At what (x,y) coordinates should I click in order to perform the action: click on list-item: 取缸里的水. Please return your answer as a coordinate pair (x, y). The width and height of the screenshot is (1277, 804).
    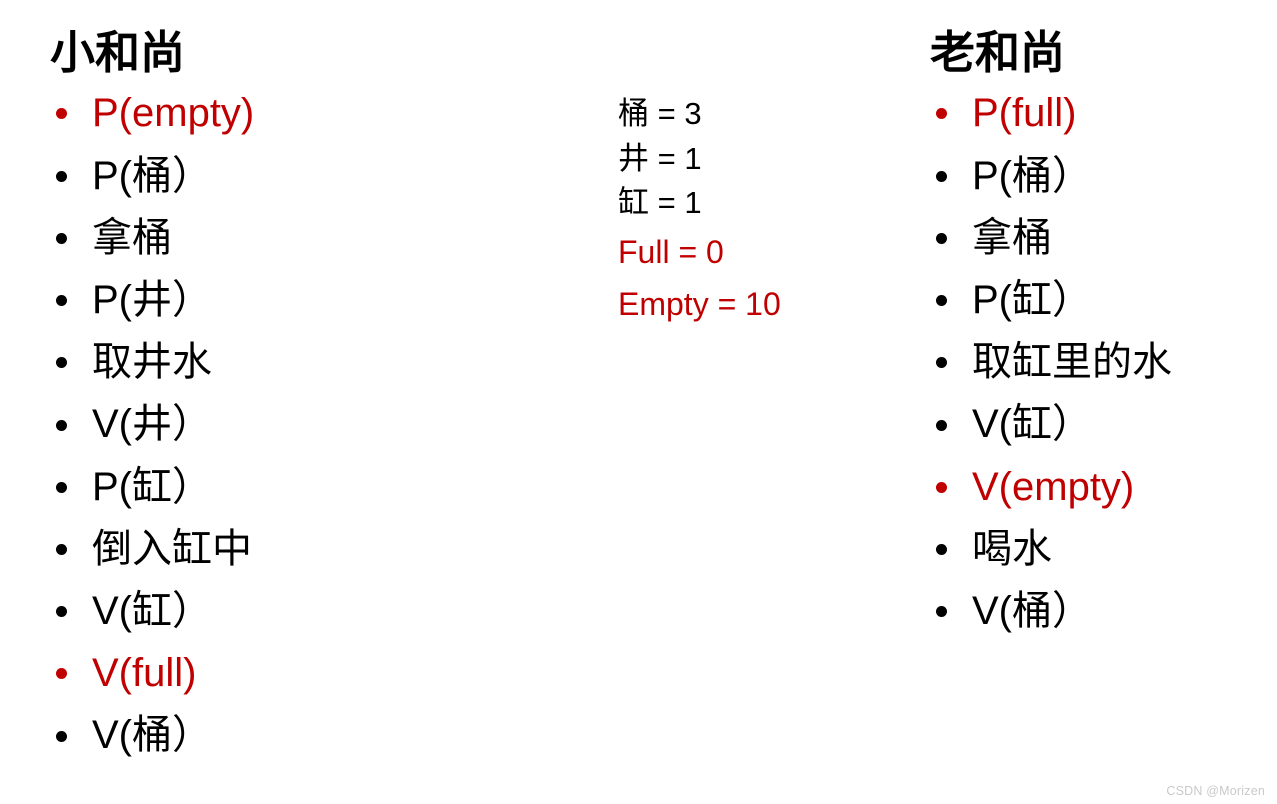
    Looking at the image, I should click on (1100, 362).